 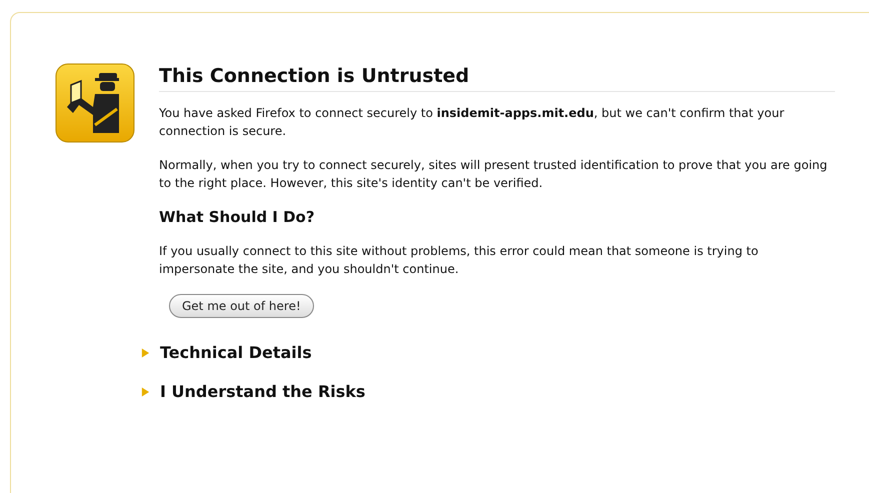 What do you see at coordinates (95, 103) in the screenshot?
I see `officer-icon` at bounding box center [95, 103].